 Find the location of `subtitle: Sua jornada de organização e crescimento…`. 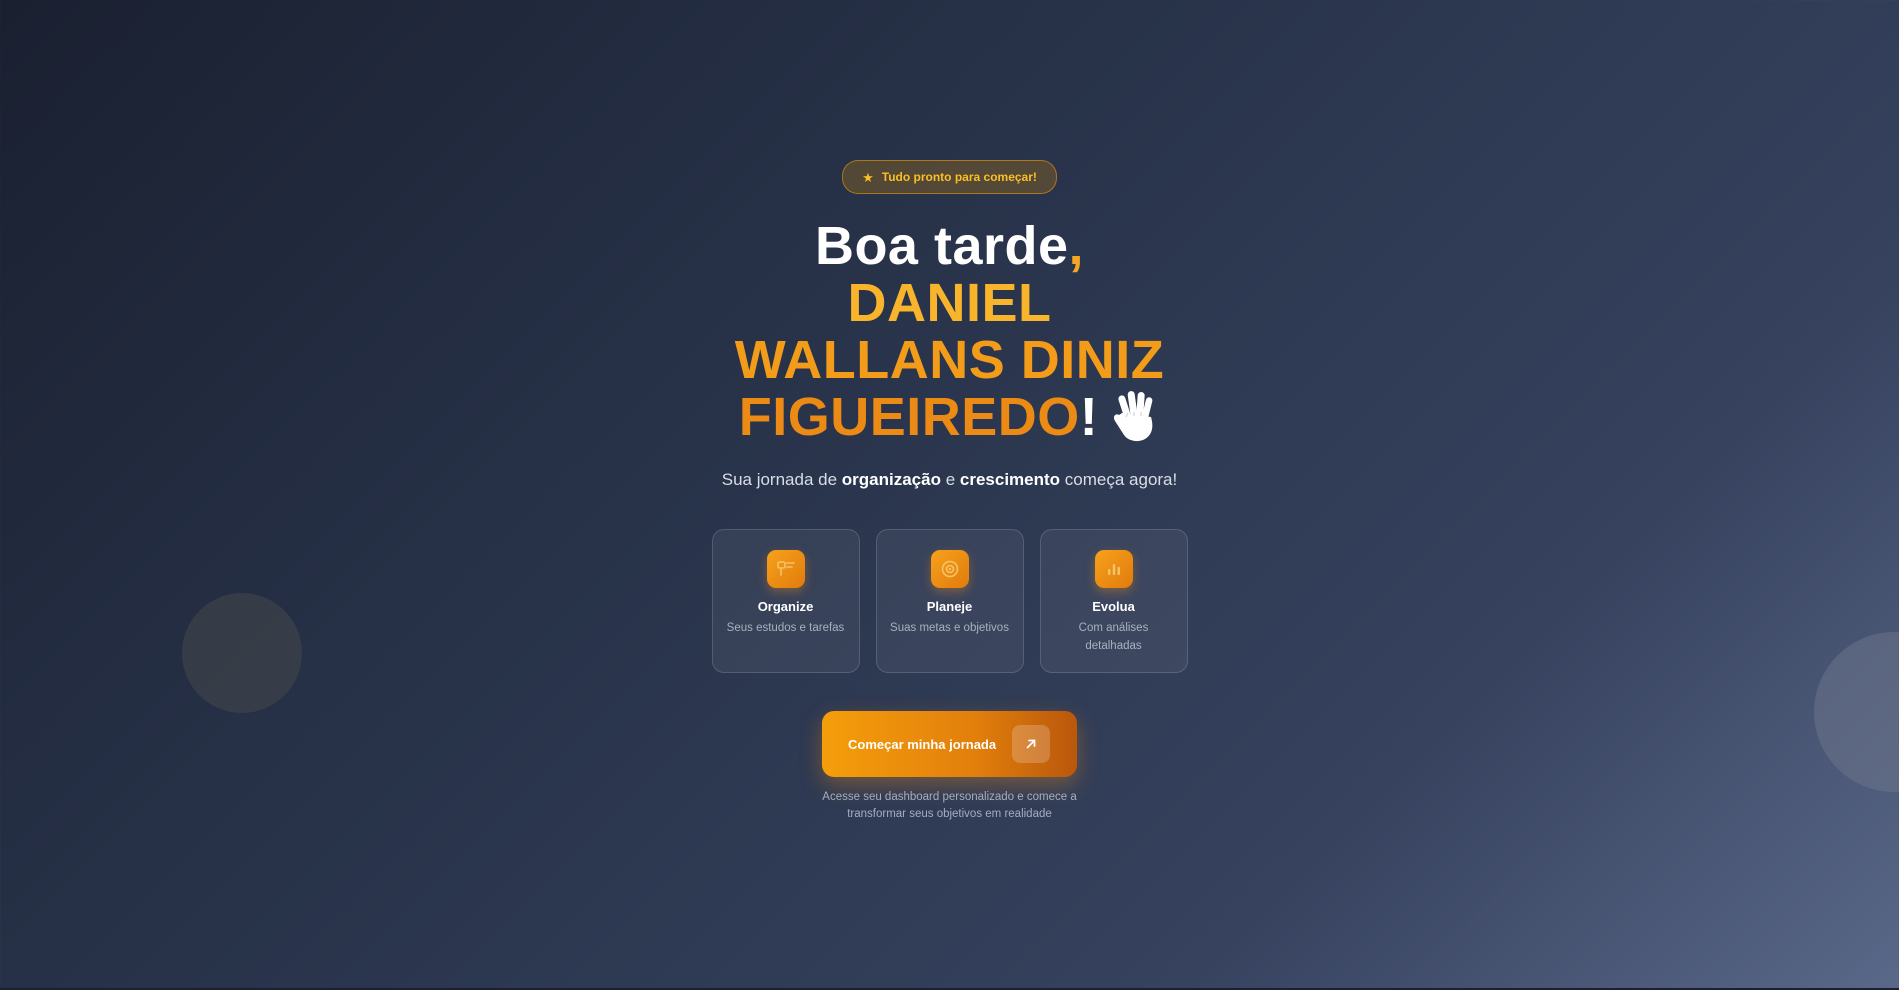

subtitle: Sua jornada de organização e crescimento… is located at coordinates (949, 479).